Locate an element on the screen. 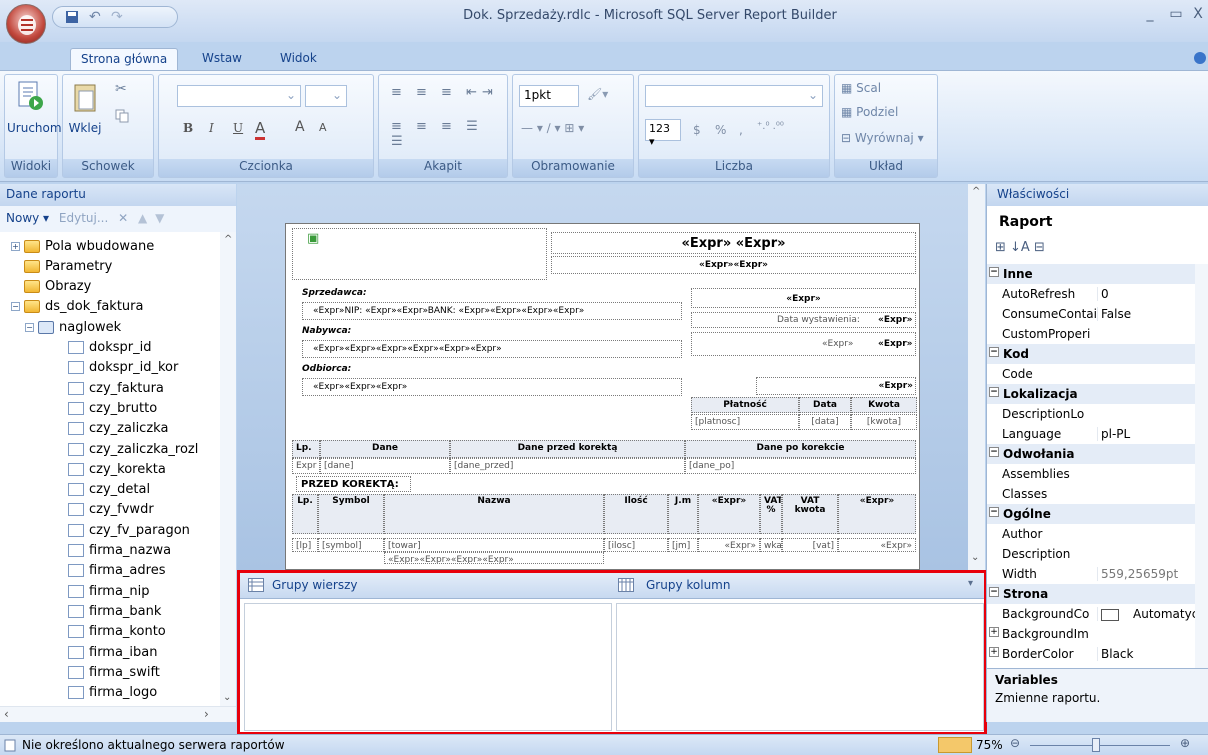 The width and height of the screenshot is (1208, 755). property-value: Automatyczn is located at coordinates (1146, 614).